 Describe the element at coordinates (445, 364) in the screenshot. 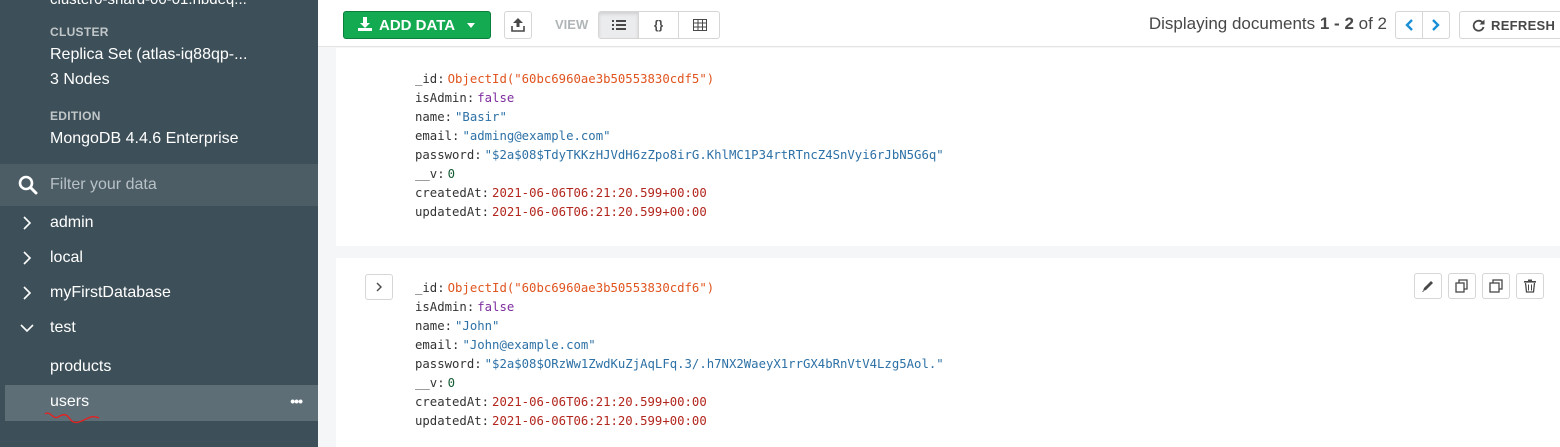

I see `field-key: password` at that location.